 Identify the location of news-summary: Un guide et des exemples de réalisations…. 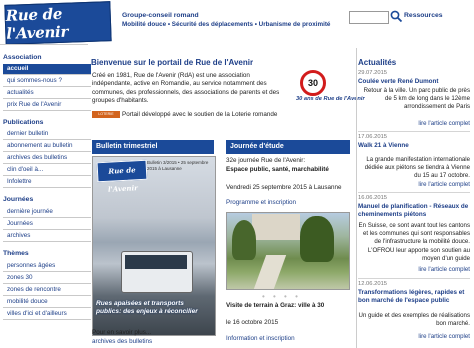
(414, 320).